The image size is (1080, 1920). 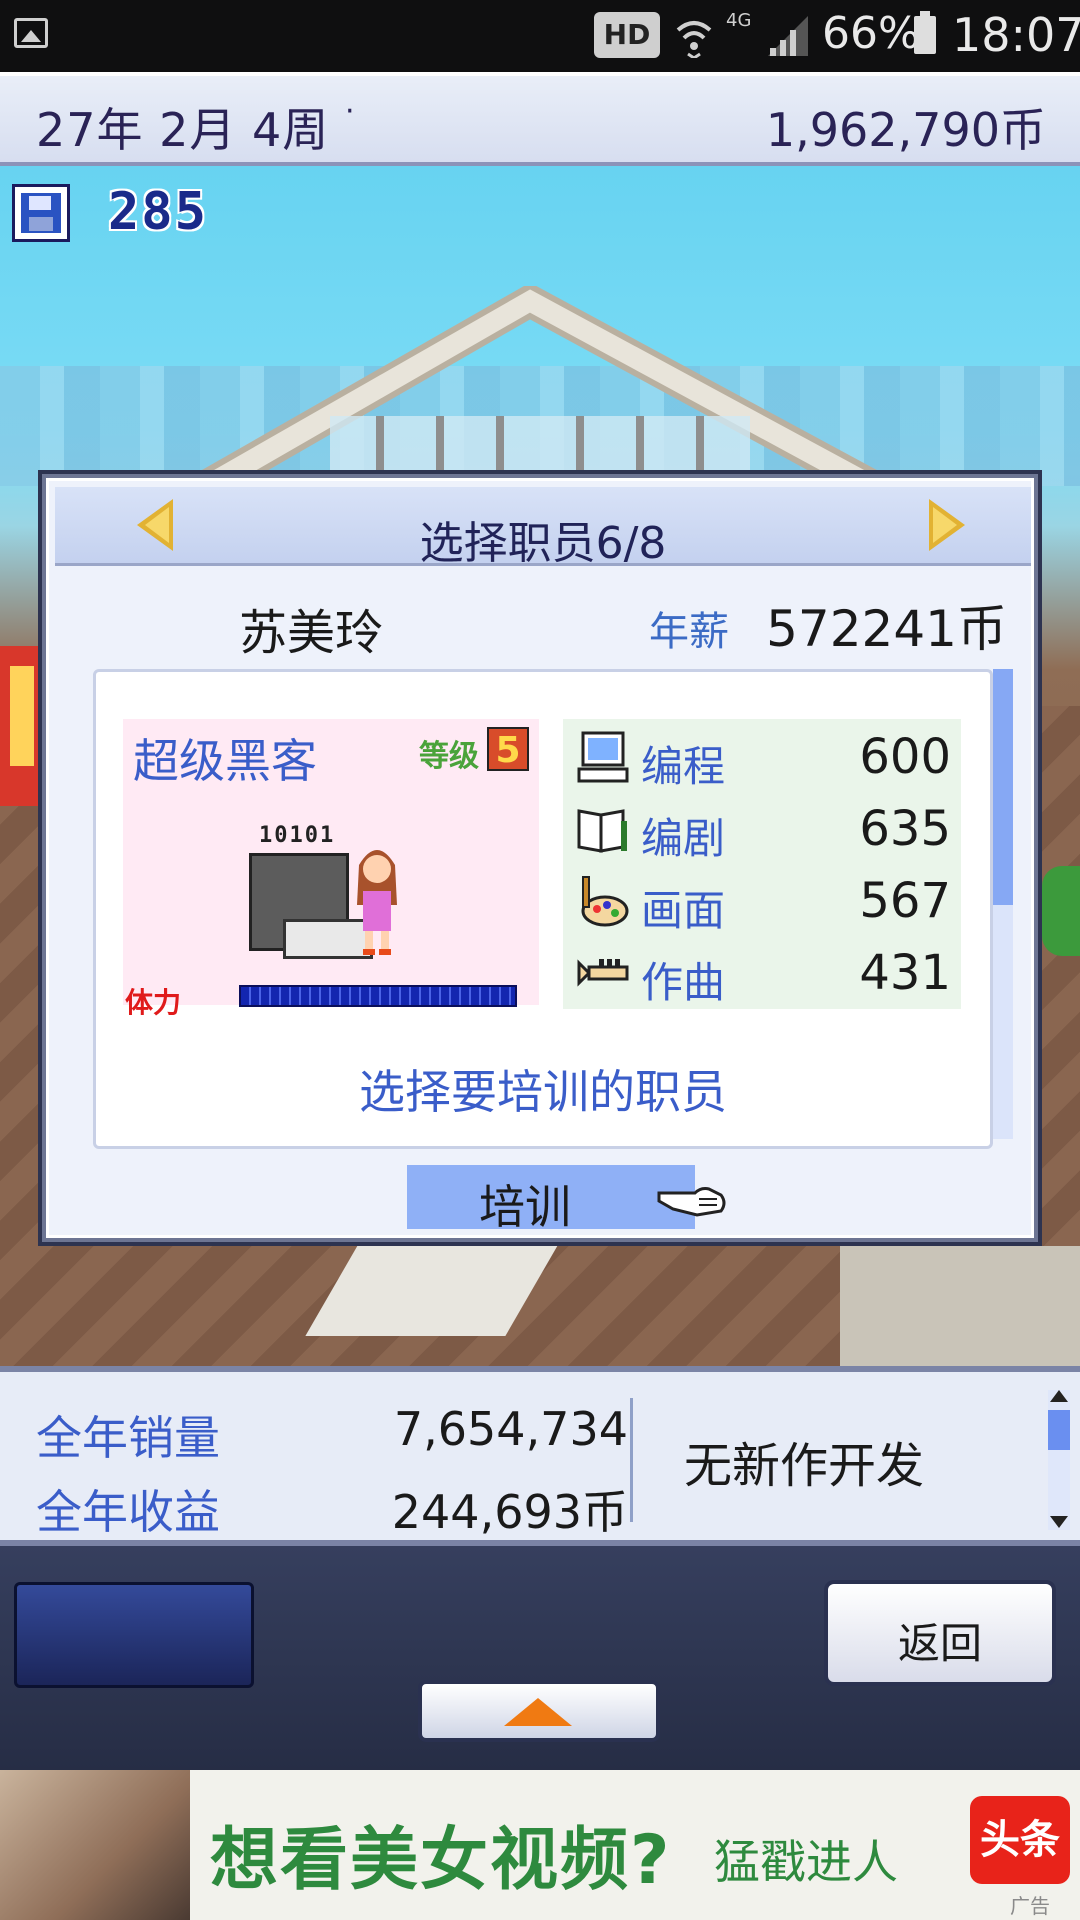 I want to click on stat-label-sound: 作曲, so click(x=683, y=982).